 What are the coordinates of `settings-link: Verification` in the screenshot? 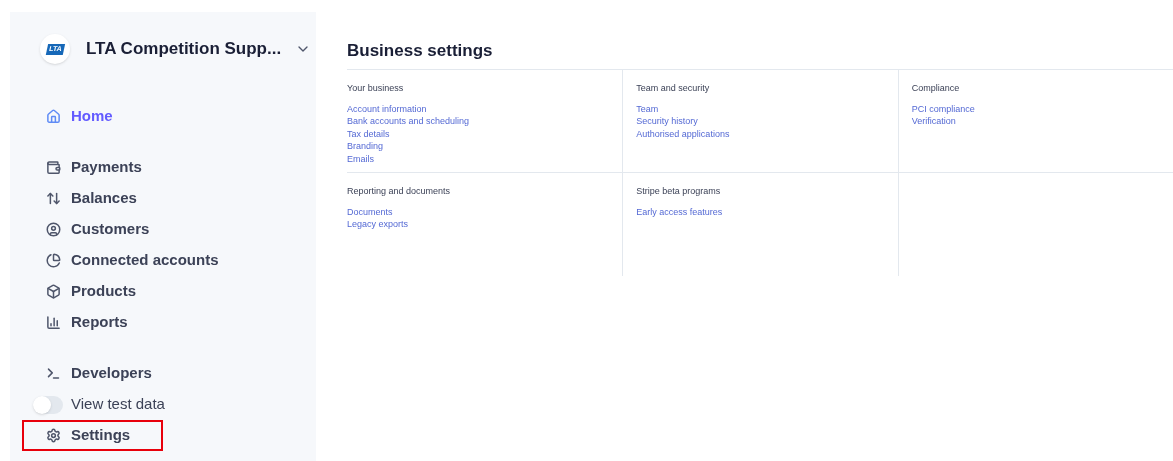 It's located at (933, 121).